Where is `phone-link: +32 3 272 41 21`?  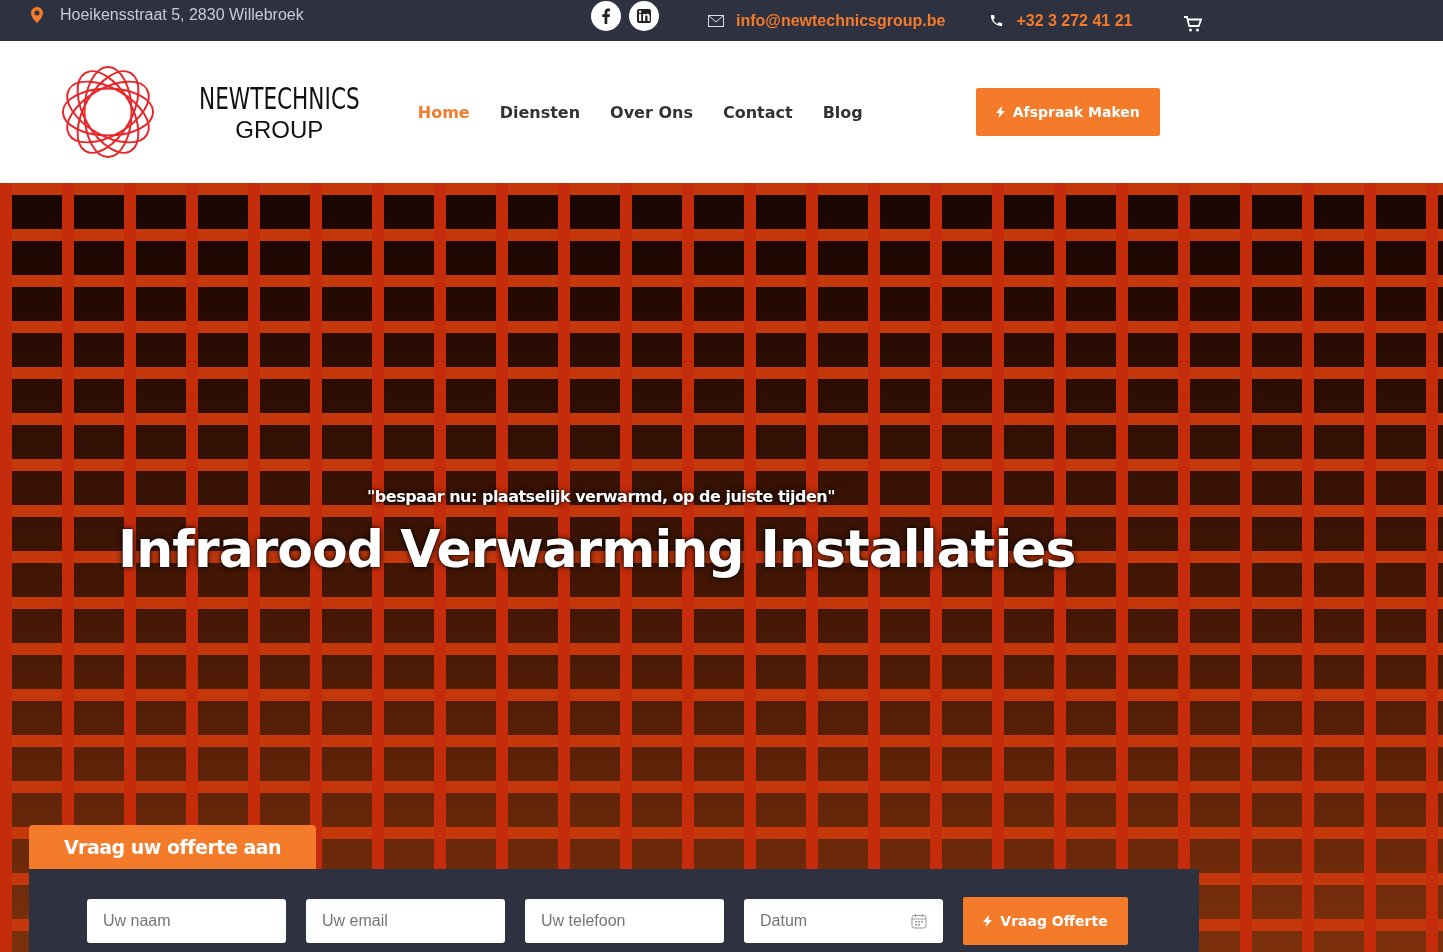 phone-link: +32 3 272 41 21 is located at coordinates (1074, 20).